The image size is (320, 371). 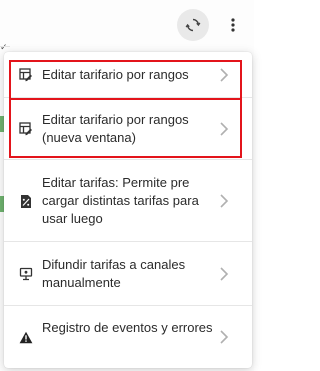 I want to click on menu-item-registro-eventos: Registro de eventos y errores, so click(x=128, y=337).